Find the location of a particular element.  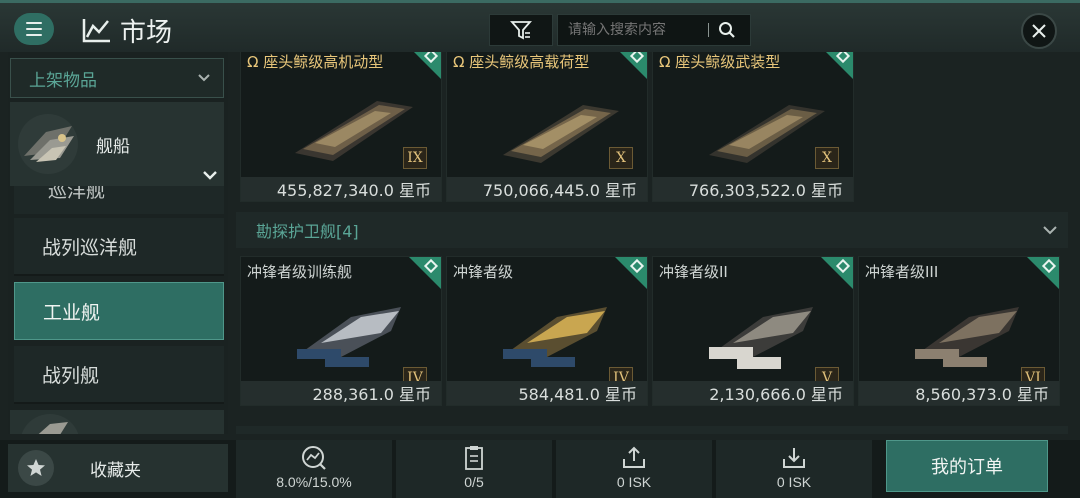

hamburger-icon is located at coordinates (34, 29).